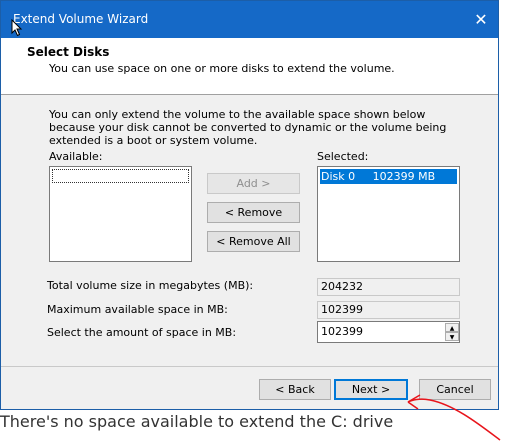  I want to click on max-space-field: 102399, so click(388, 310).